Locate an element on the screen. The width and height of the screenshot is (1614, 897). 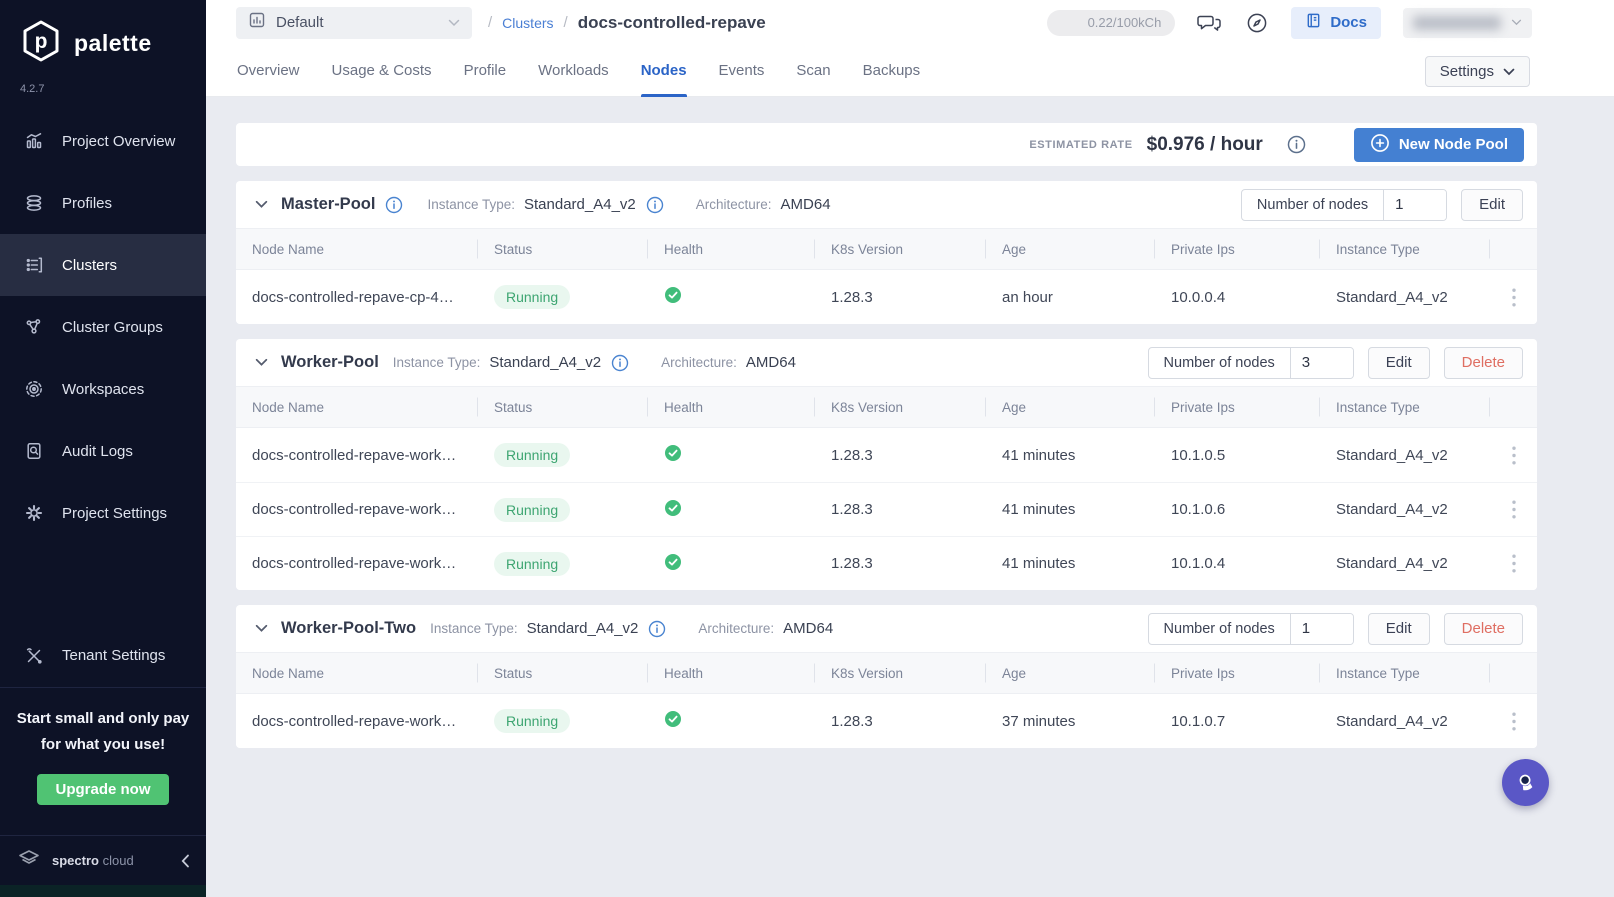
sidebar-item-project-overview: Project Overview is located at coordinates (103, 141).